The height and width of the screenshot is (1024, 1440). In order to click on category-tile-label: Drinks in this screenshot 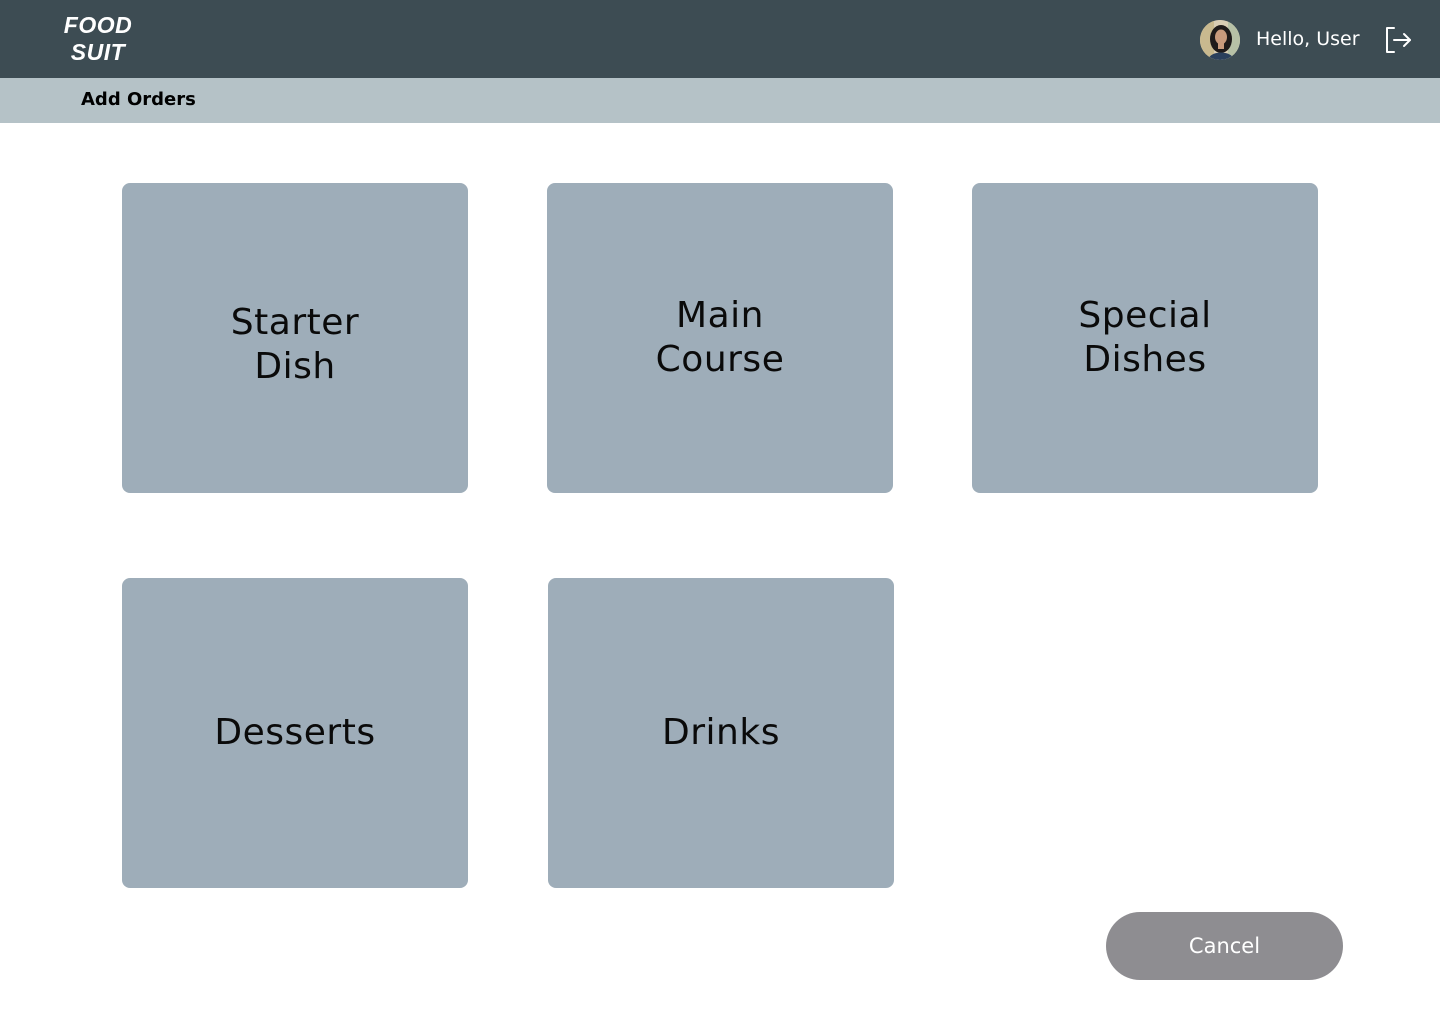, I will do `click(721, 732)`.